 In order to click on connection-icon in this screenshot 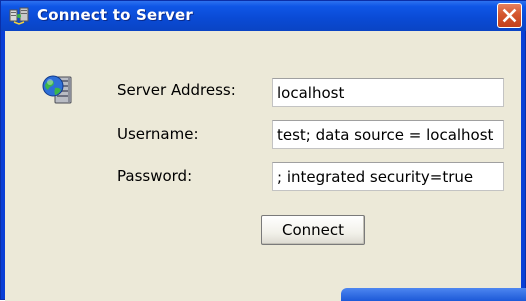, I will do `click(19, 16)`.